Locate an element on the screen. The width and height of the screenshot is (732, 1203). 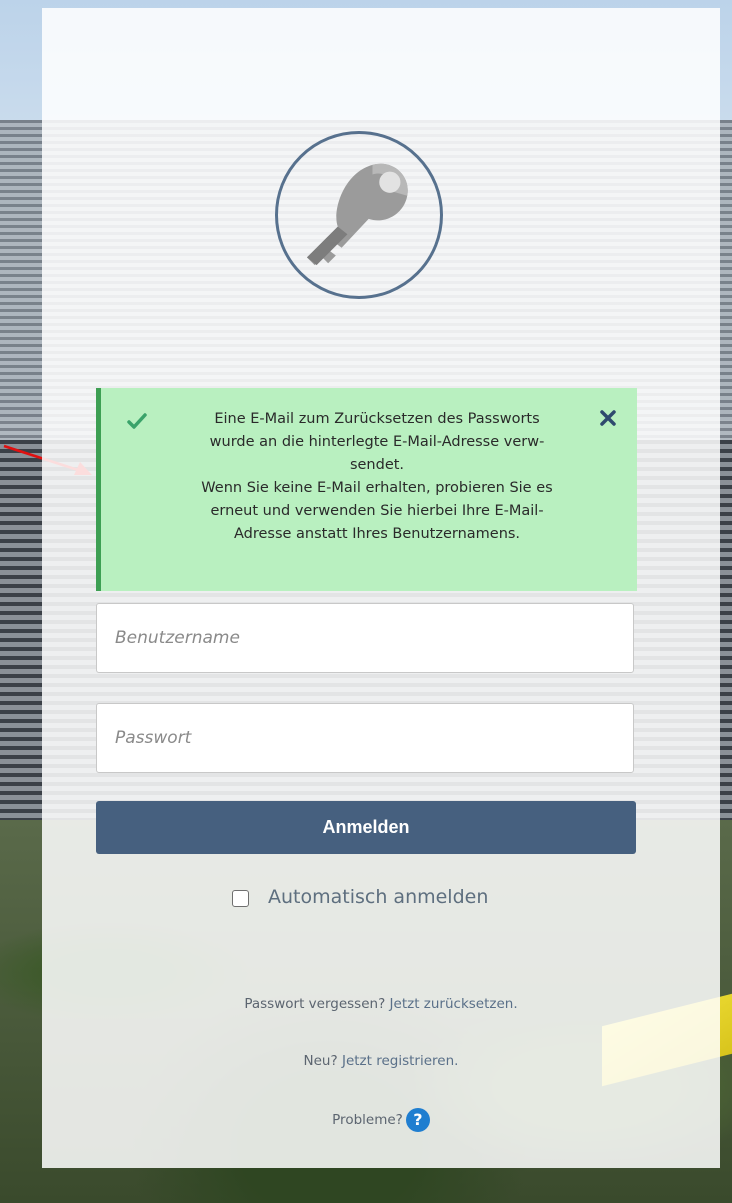
reset-password-link: Jetzt zurücksetzen. is located at coordinates (454, 1004).